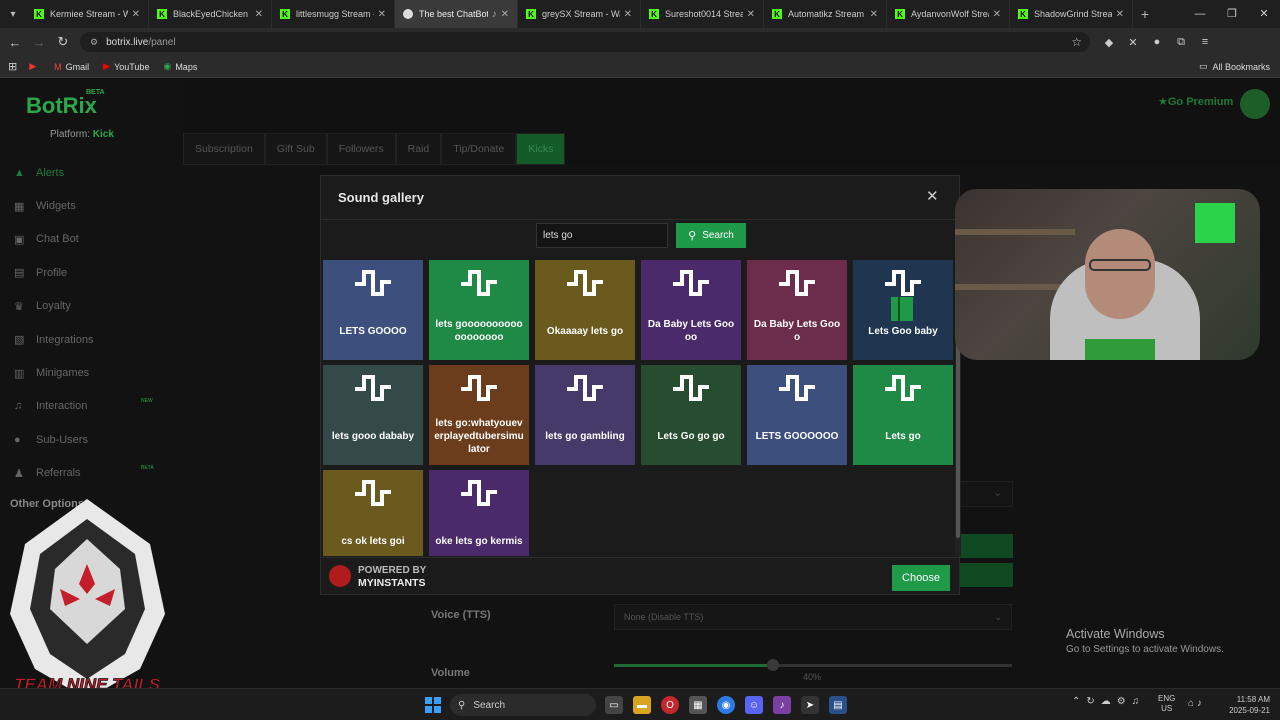  I want to click on sidebar-item-loyalty: ♛ Loyalty, so click(94, 306).